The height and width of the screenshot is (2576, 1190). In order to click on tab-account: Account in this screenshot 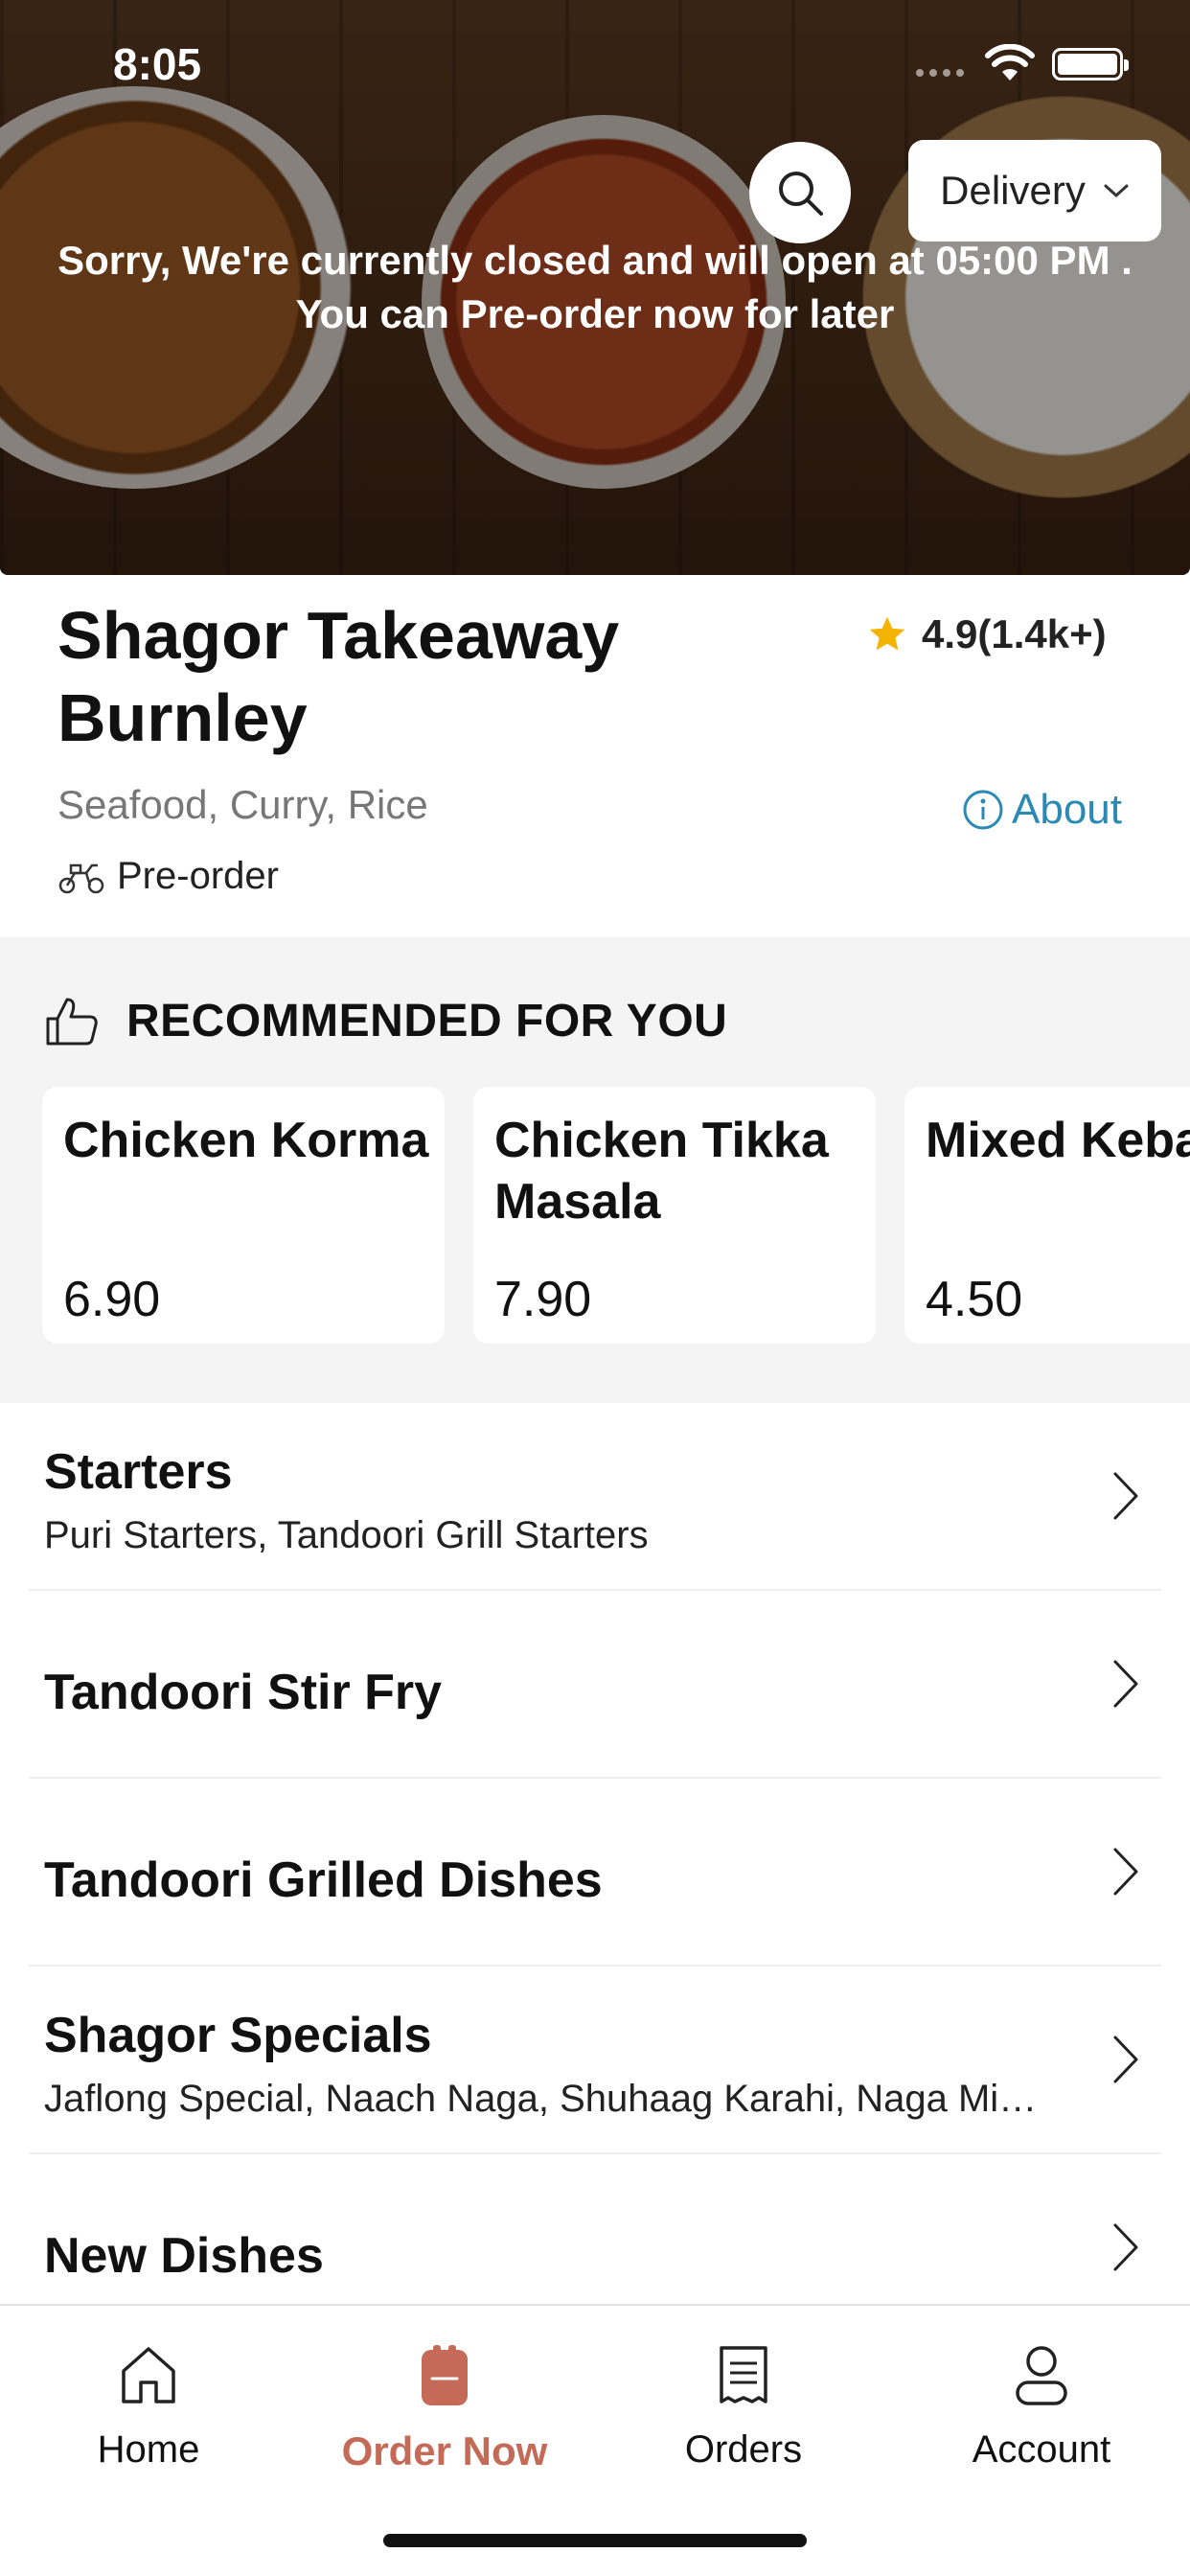, I will do `click(1041, 2408)`.